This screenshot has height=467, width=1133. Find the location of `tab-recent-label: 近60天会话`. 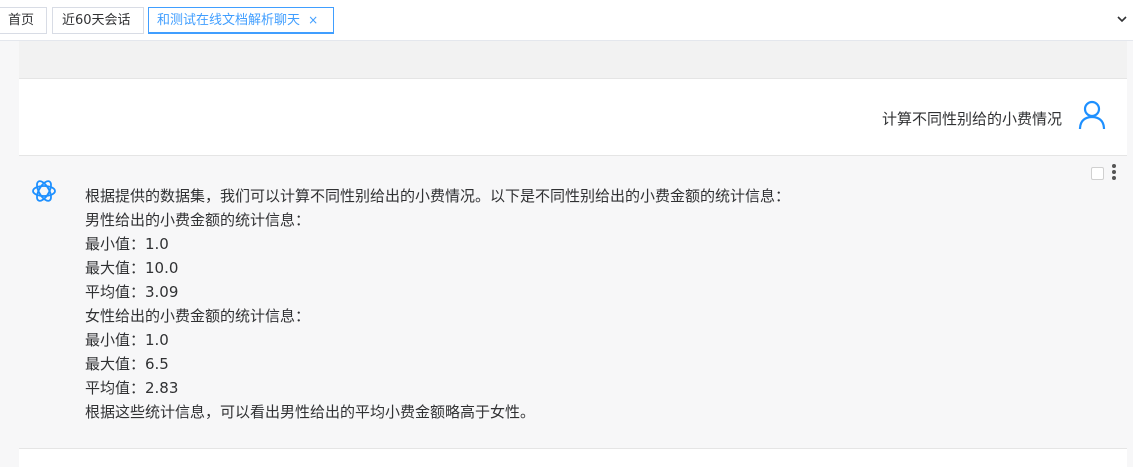

tab-recent-label: 近60天会话 is located at coordinates (96, 20).